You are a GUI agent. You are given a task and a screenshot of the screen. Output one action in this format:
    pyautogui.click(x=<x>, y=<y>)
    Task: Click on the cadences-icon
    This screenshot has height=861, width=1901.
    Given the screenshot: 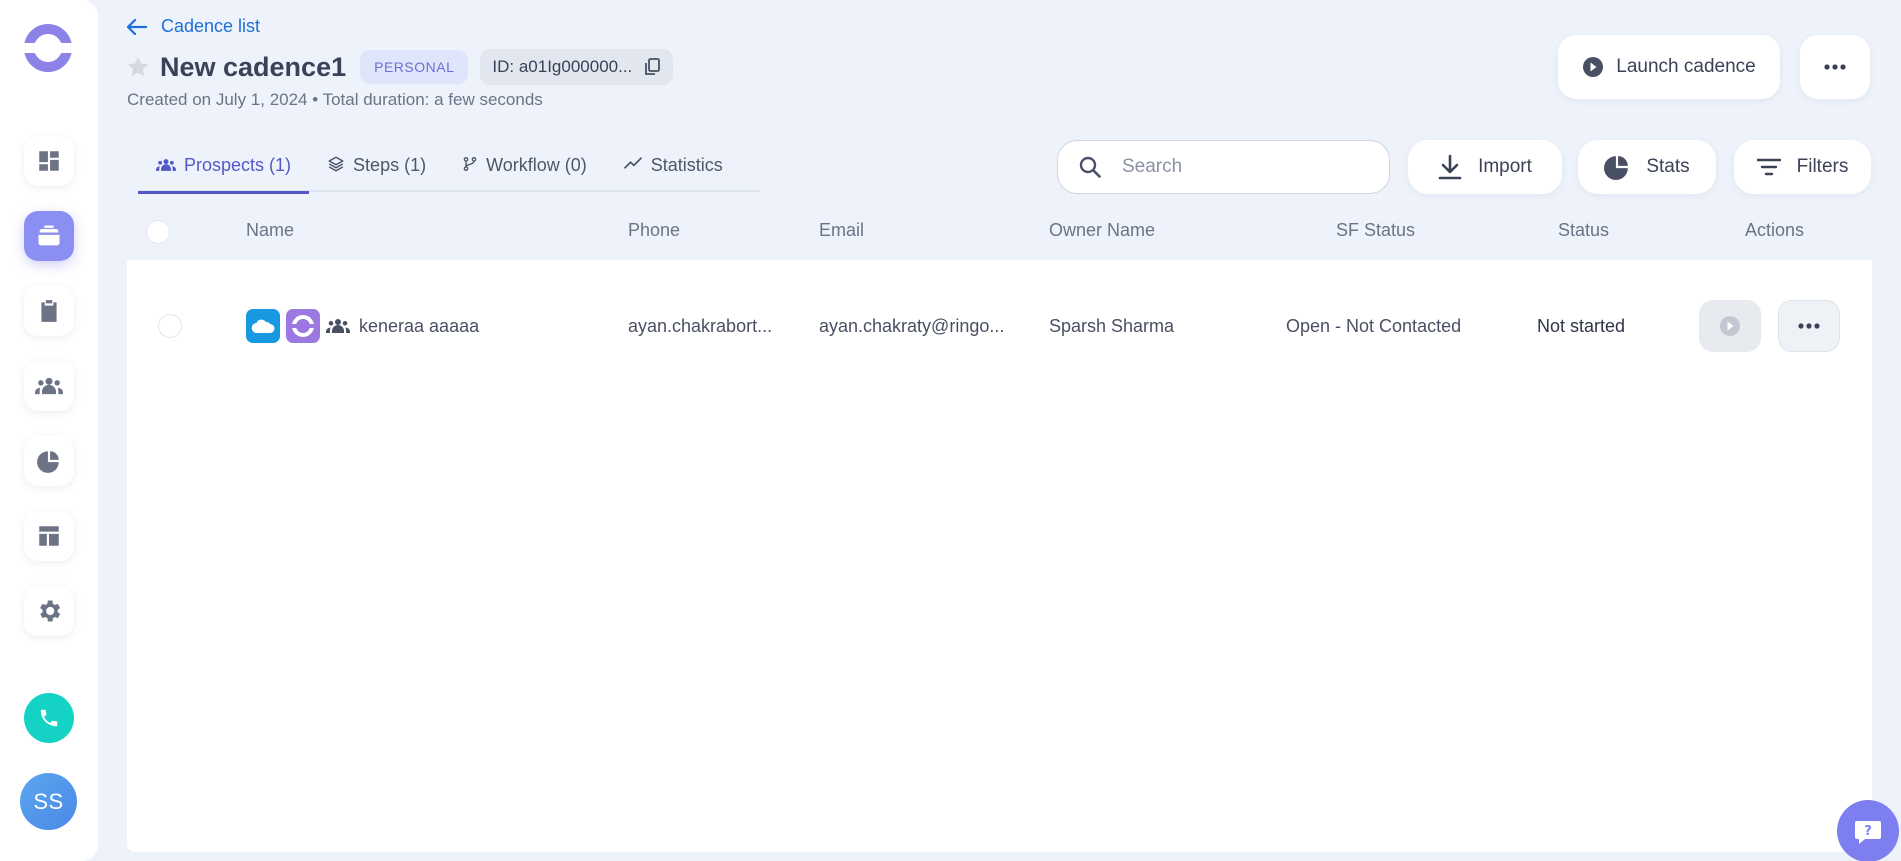 What is the action you would take?
    pyautogui.click(x=49, y=235)
    